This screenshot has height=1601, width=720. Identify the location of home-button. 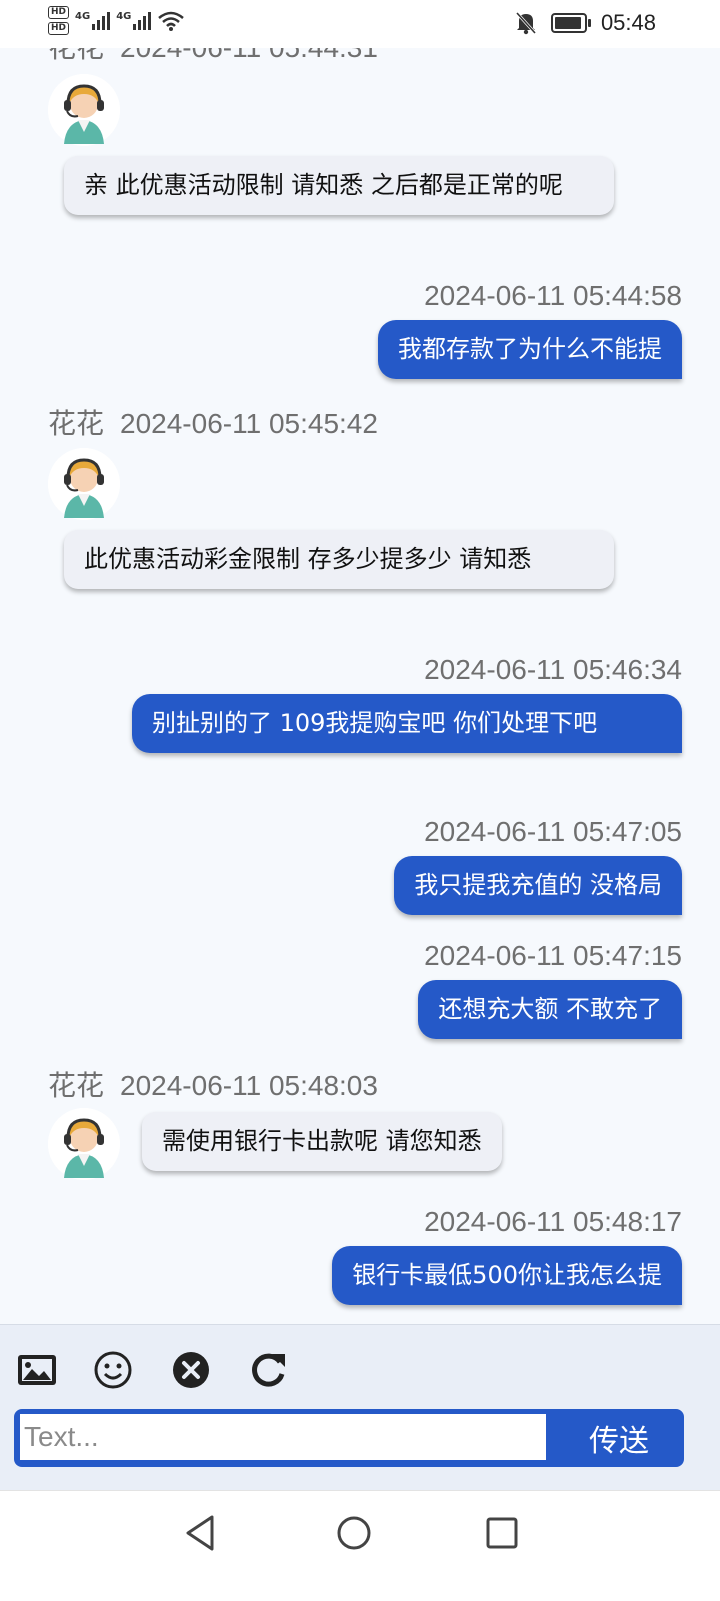
(354, 1533).